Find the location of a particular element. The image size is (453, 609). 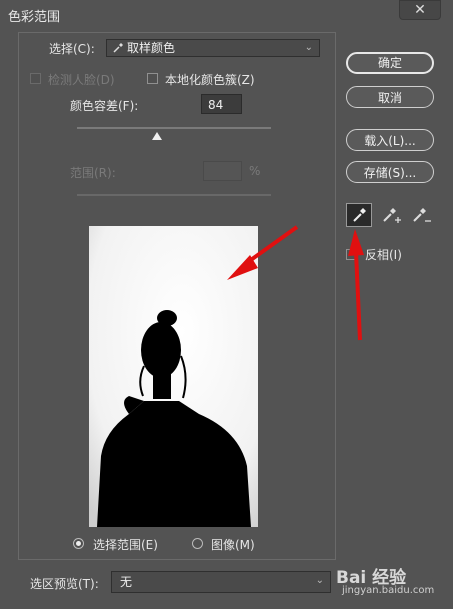

watermark-url: jingyan.baidu.com is located at coordinates (388, 590).